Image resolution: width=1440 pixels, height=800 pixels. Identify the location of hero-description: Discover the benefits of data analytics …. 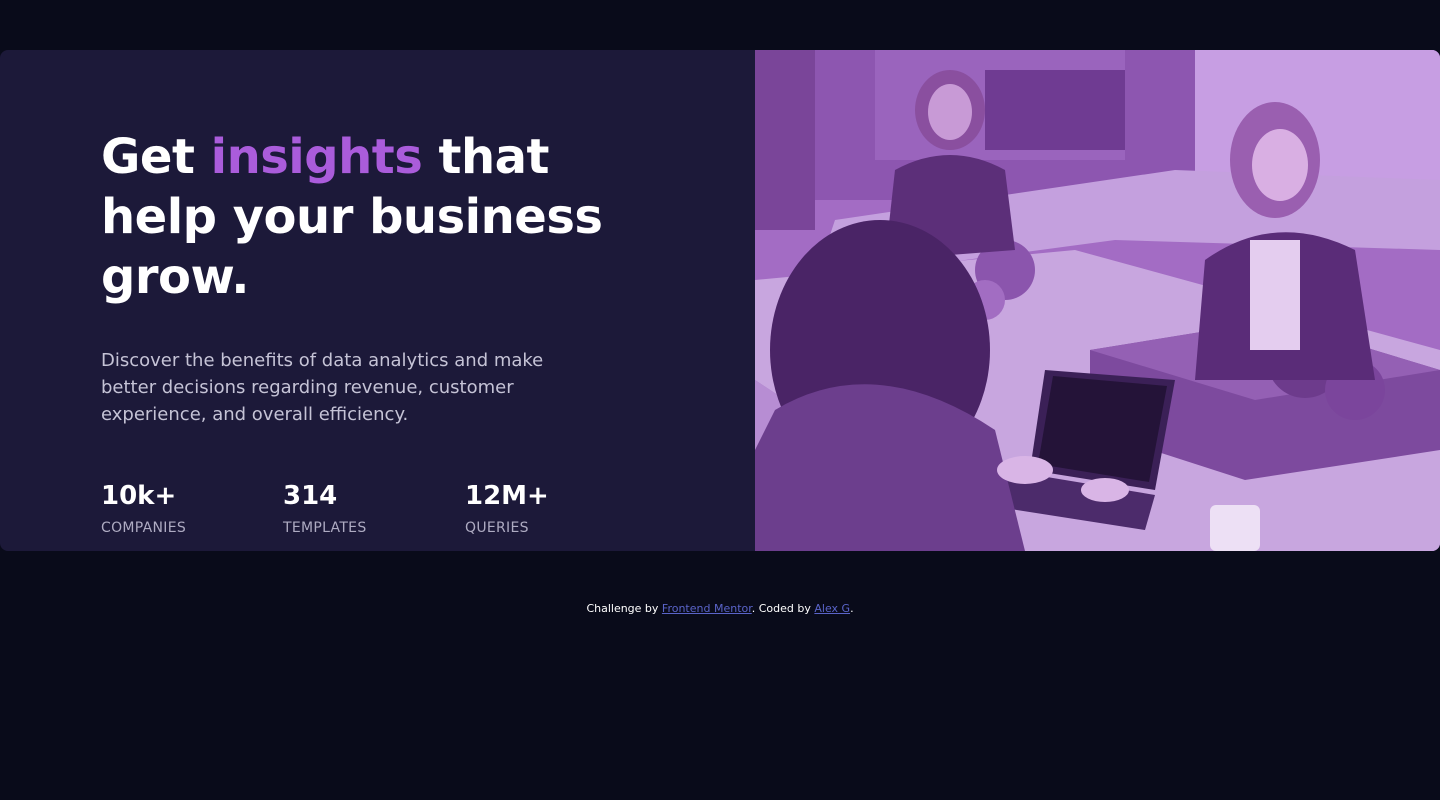
(322, 387).